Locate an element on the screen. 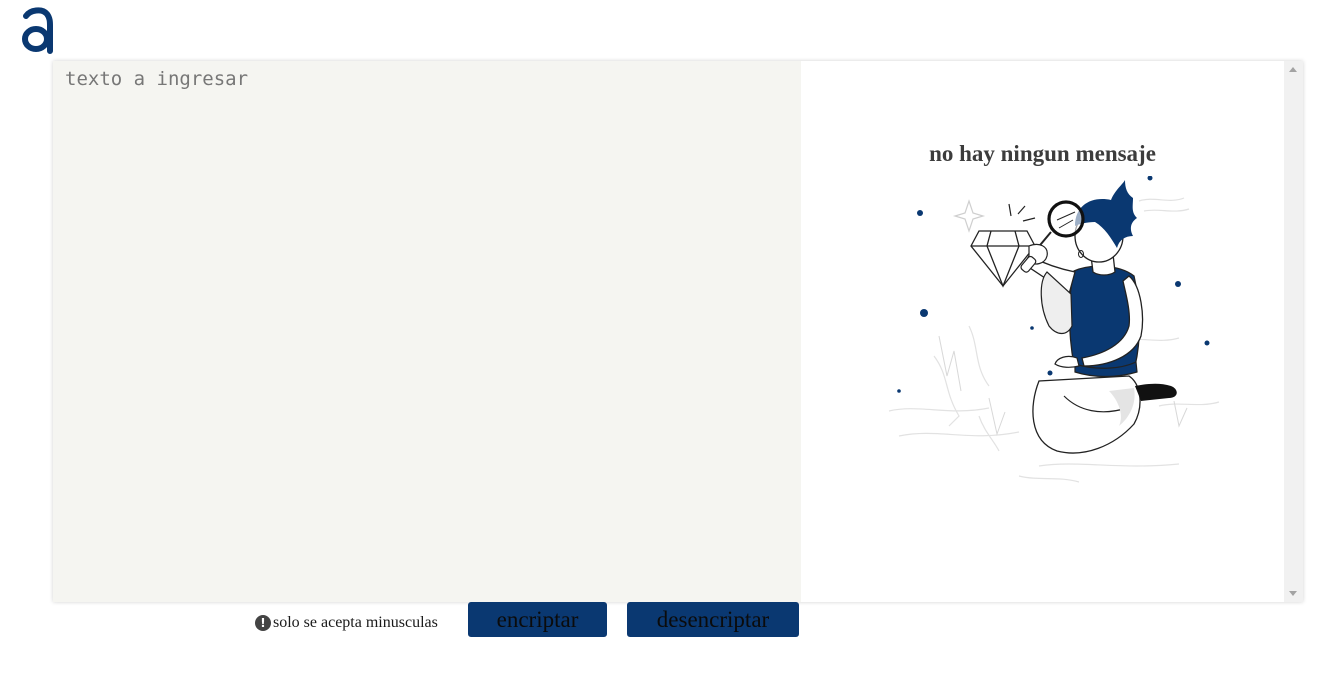 The height and width of the screenshot is (686, 1334). exclamation-circle-icon: ! is located at coordinates (263, 623).